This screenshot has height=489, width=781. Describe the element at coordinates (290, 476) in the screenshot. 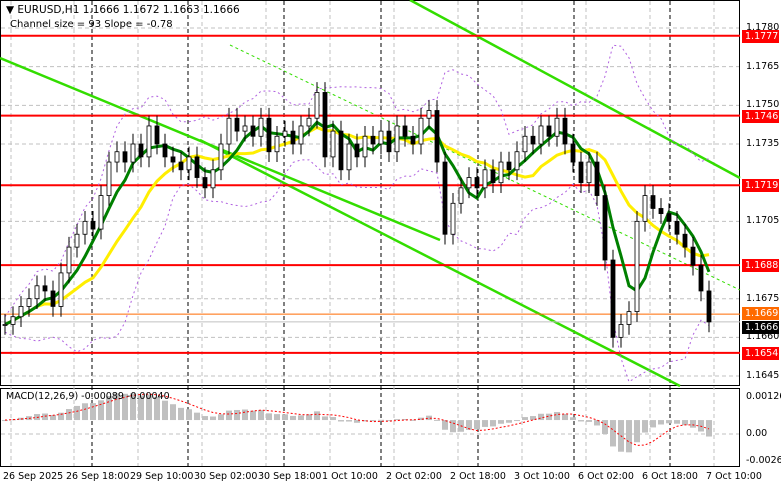

I see `time-label: 30 Sep 18:00` at that location.